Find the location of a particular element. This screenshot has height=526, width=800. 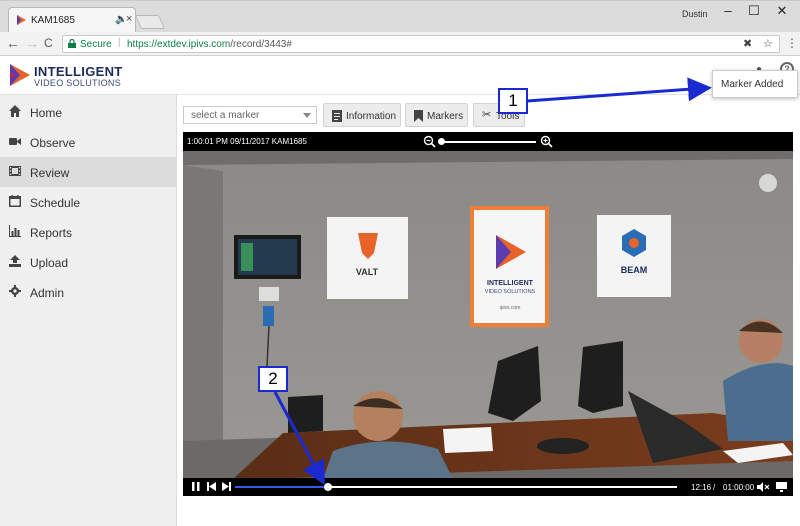

zoom-slider-track is located at coordinates (488, 142).